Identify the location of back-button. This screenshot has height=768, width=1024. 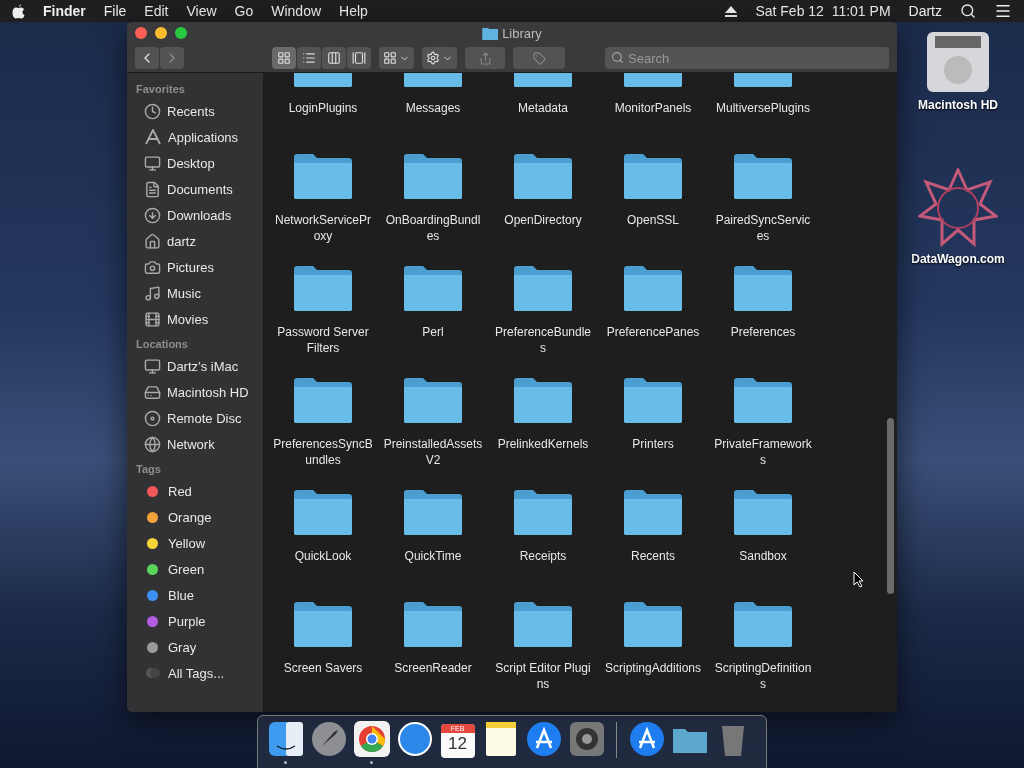
(147, 58).